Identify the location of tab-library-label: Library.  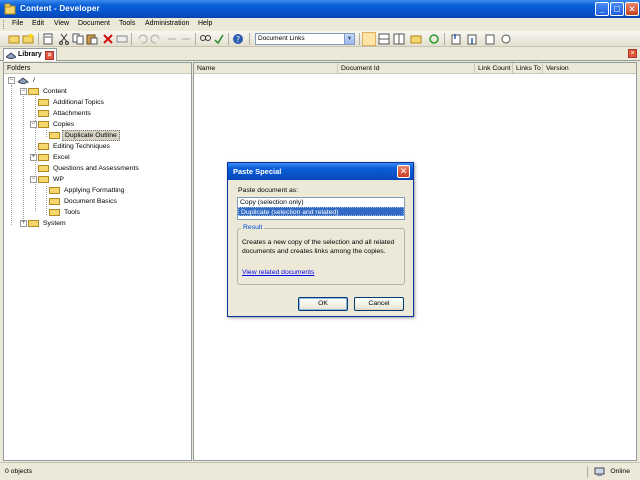
(30, 54).